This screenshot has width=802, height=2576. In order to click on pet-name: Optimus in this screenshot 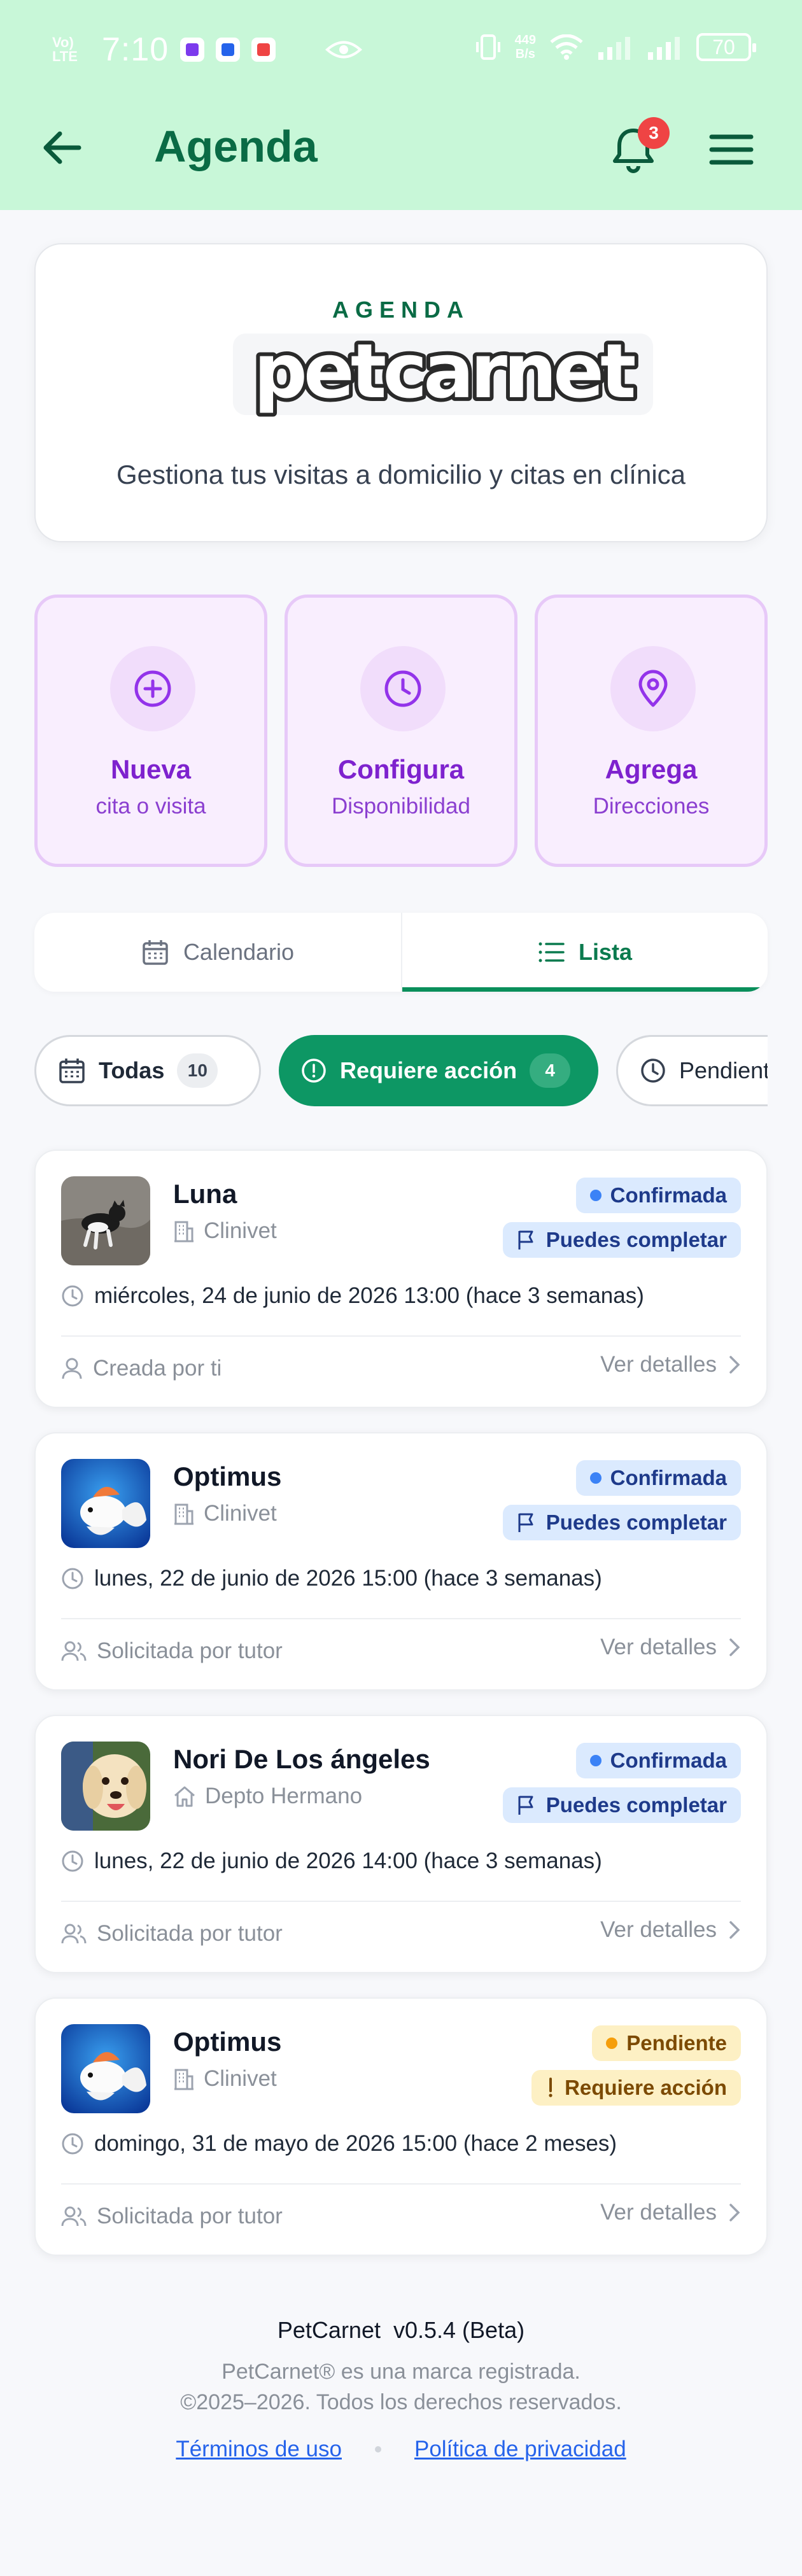, I will do `click(227, 2042)`.